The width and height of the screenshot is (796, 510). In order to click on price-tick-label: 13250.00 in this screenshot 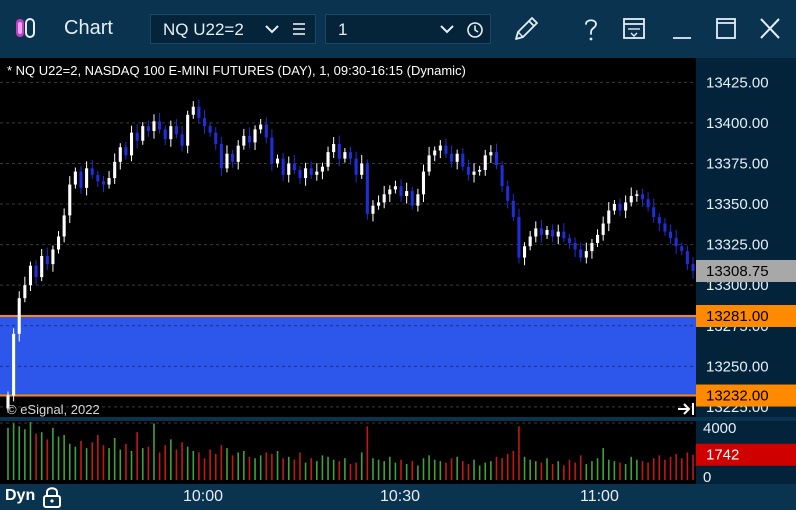, I will do `click(737, 366)`.